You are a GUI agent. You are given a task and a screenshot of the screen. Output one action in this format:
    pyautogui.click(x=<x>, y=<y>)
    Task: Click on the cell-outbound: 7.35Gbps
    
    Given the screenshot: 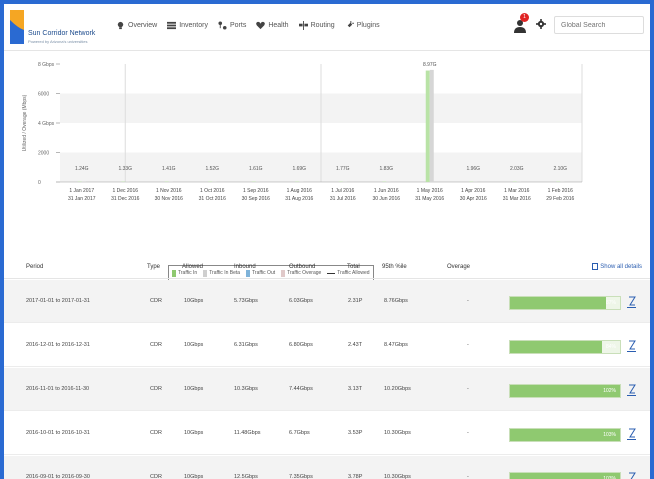 What is the action you would take?
    pyautogui.click(x=301, y=476)
    